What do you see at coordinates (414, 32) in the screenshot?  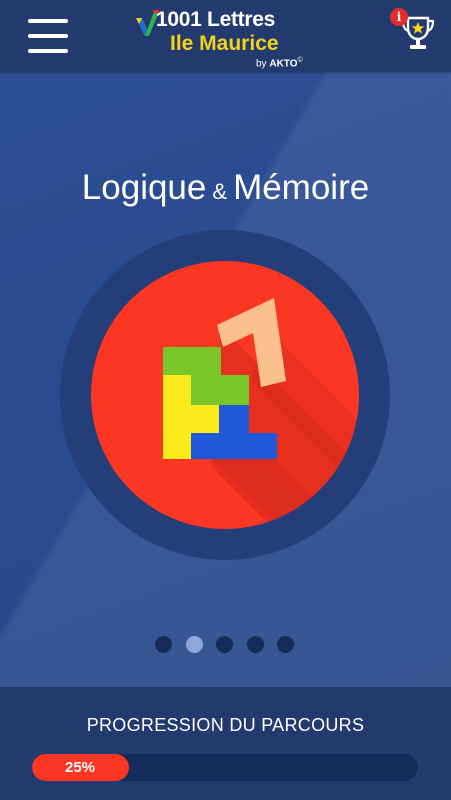 I see `trophy-button: i` at bounding box center [414, 32].